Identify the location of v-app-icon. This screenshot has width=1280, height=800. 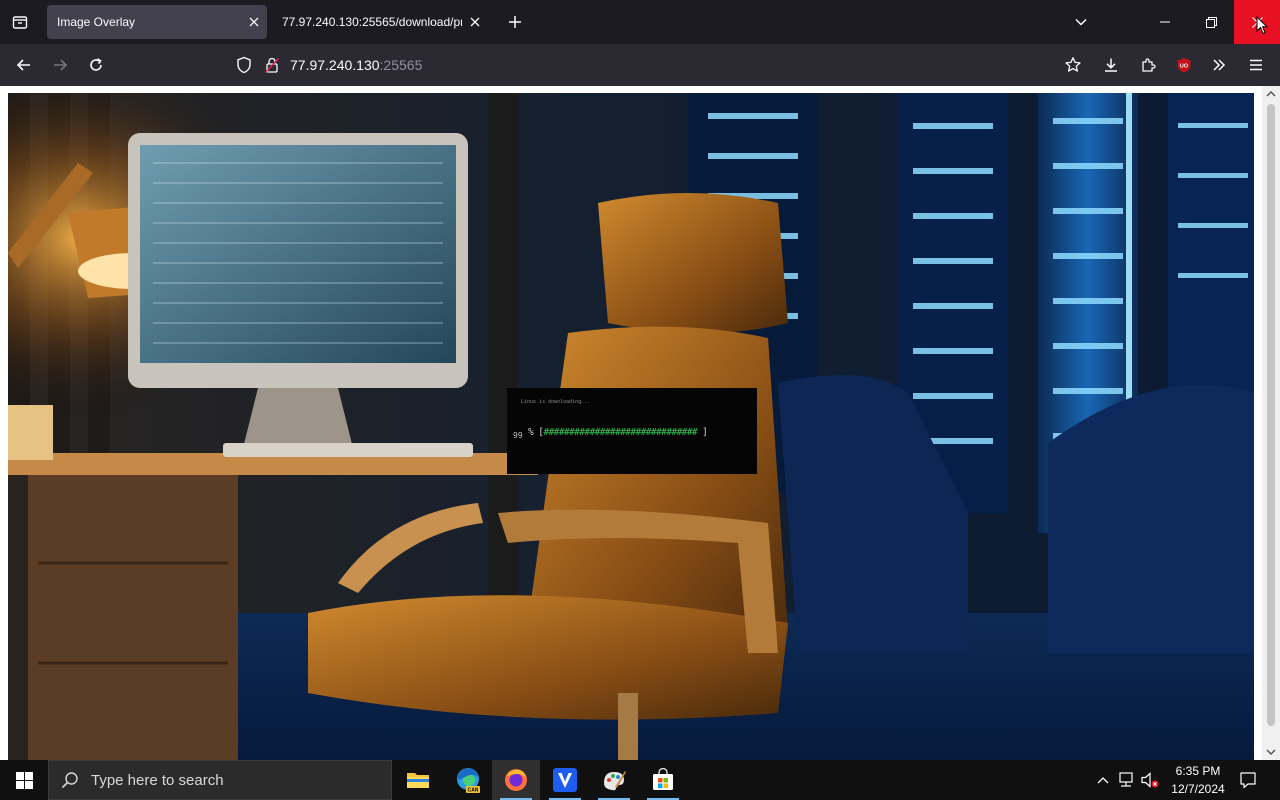
(565, 780).